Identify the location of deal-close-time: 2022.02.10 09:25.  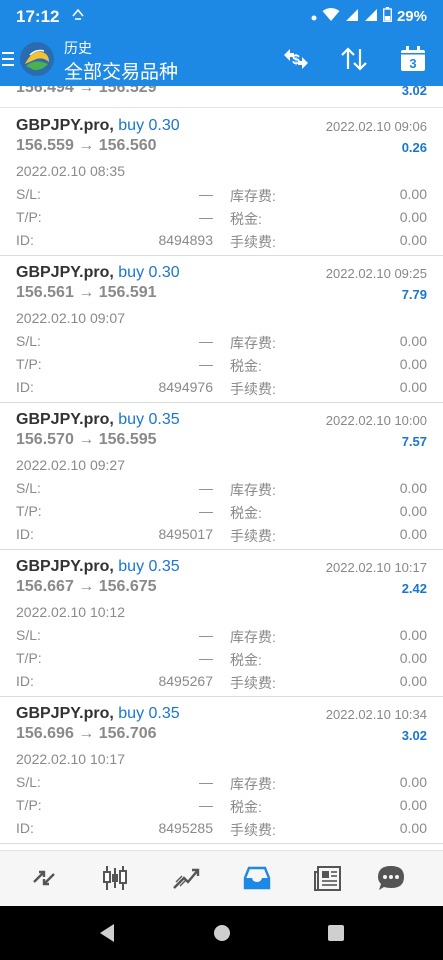
(376, 273).